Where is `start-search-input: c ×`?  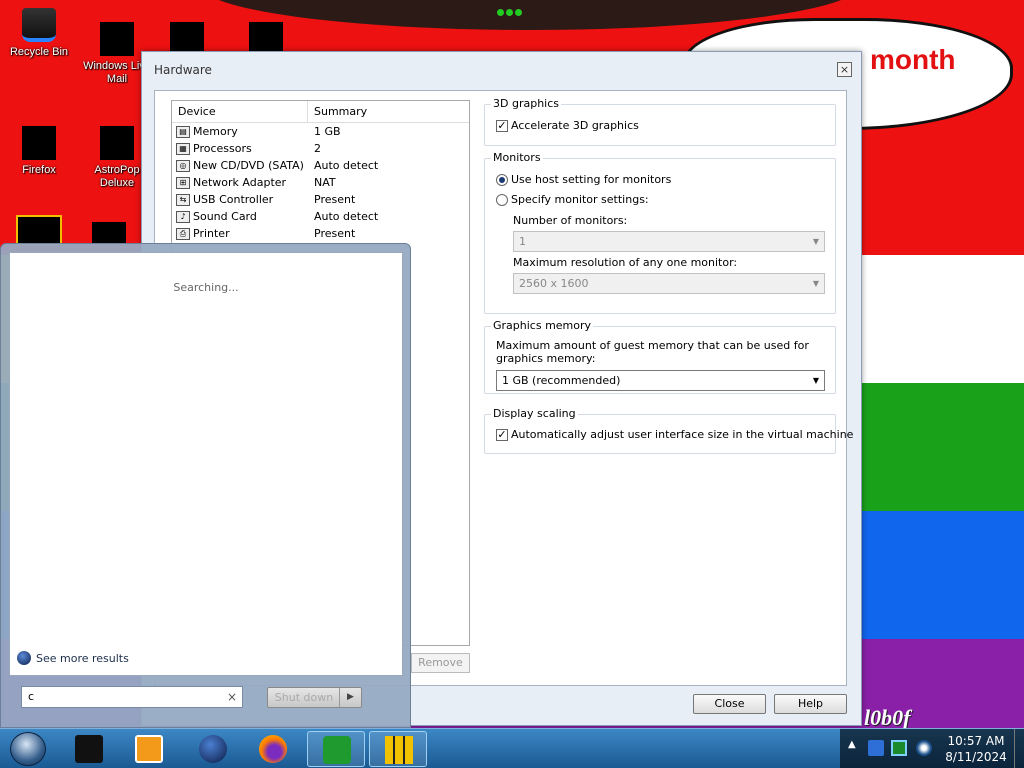
start-search-input: c × is located at coordinates (132, 697).